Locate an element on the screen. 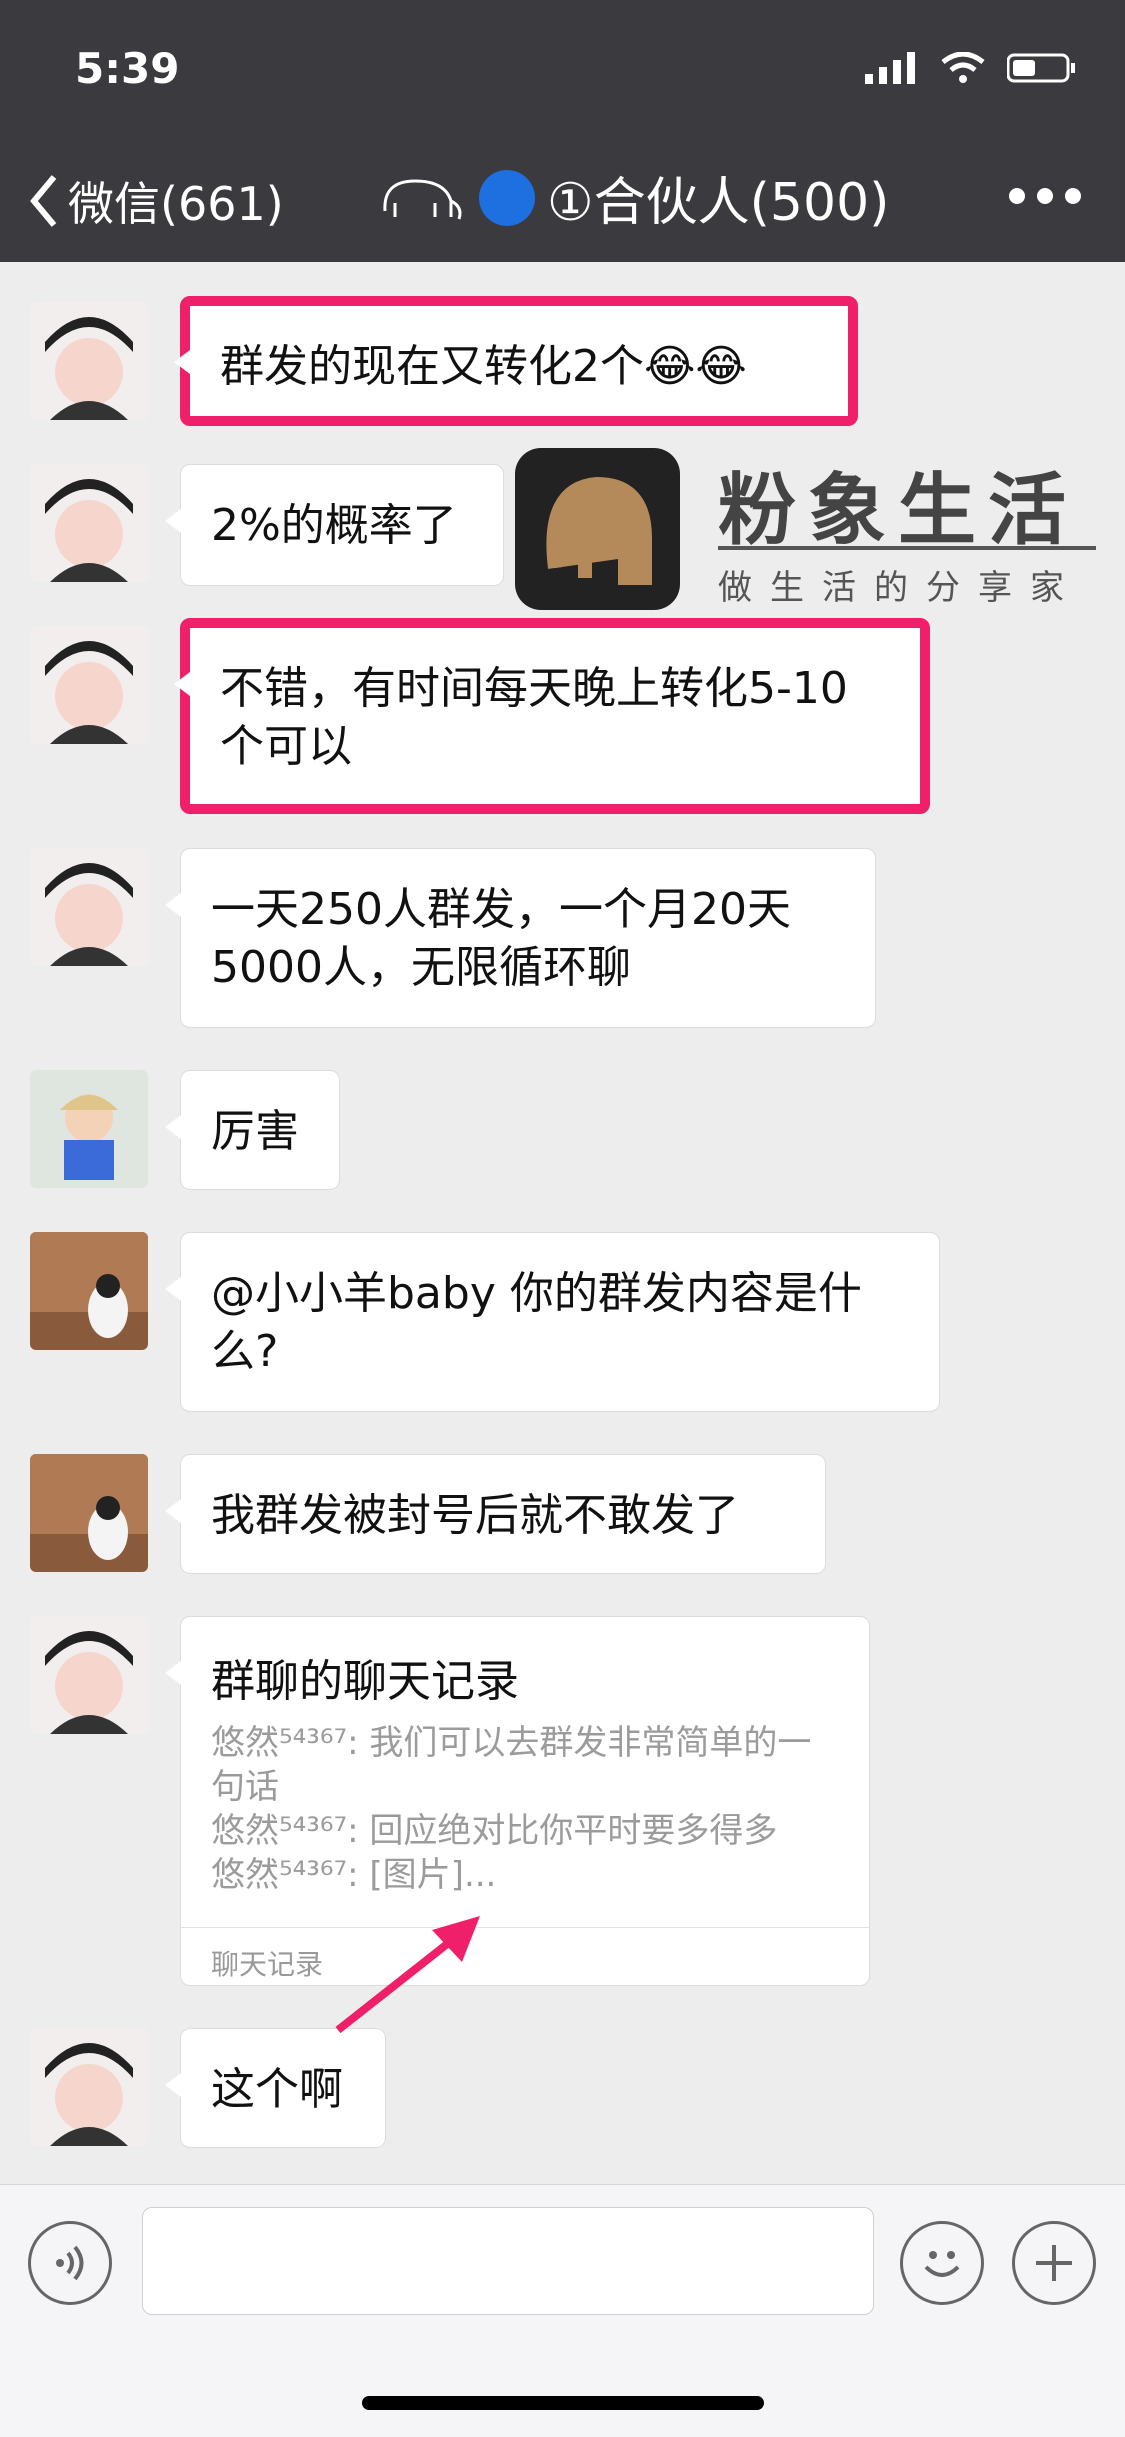 This screenshot has width=1125, height=2437. top-bar: 5:39 微信(661) ①合伙人(500) is located at coordinates (562, 131).